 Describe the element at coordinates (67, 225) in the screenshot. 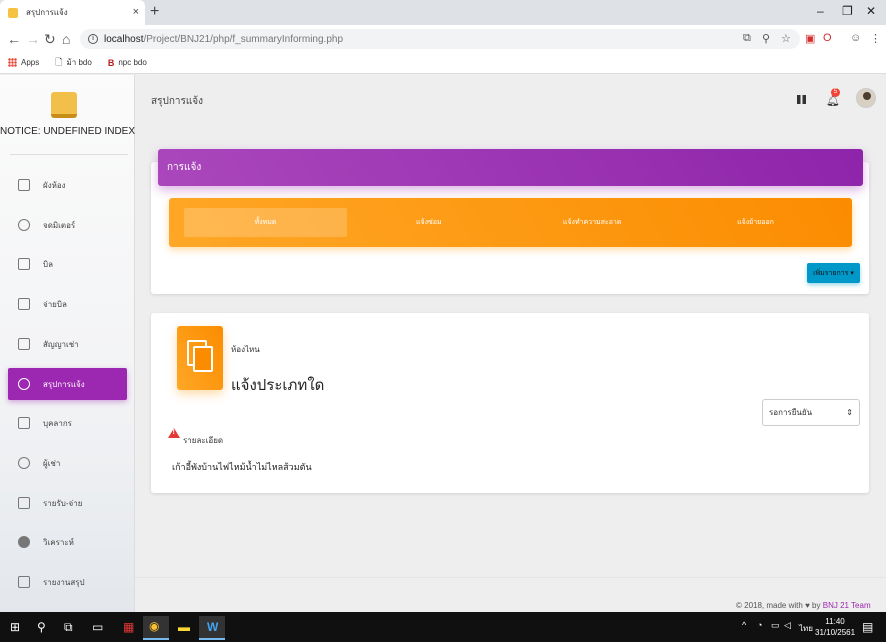

I see `sidebar-item-meter: จดมิเตอร์` at that location.